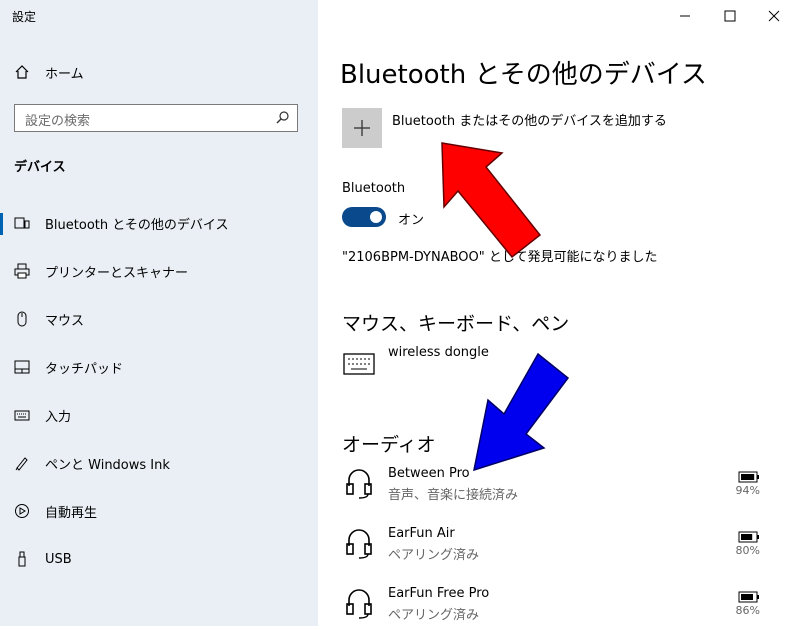 This screenshot has width=796, height=630. Describe the element at coordinates (747, 550) in the screenshot. I see `battery-percent: 80%` at that location.